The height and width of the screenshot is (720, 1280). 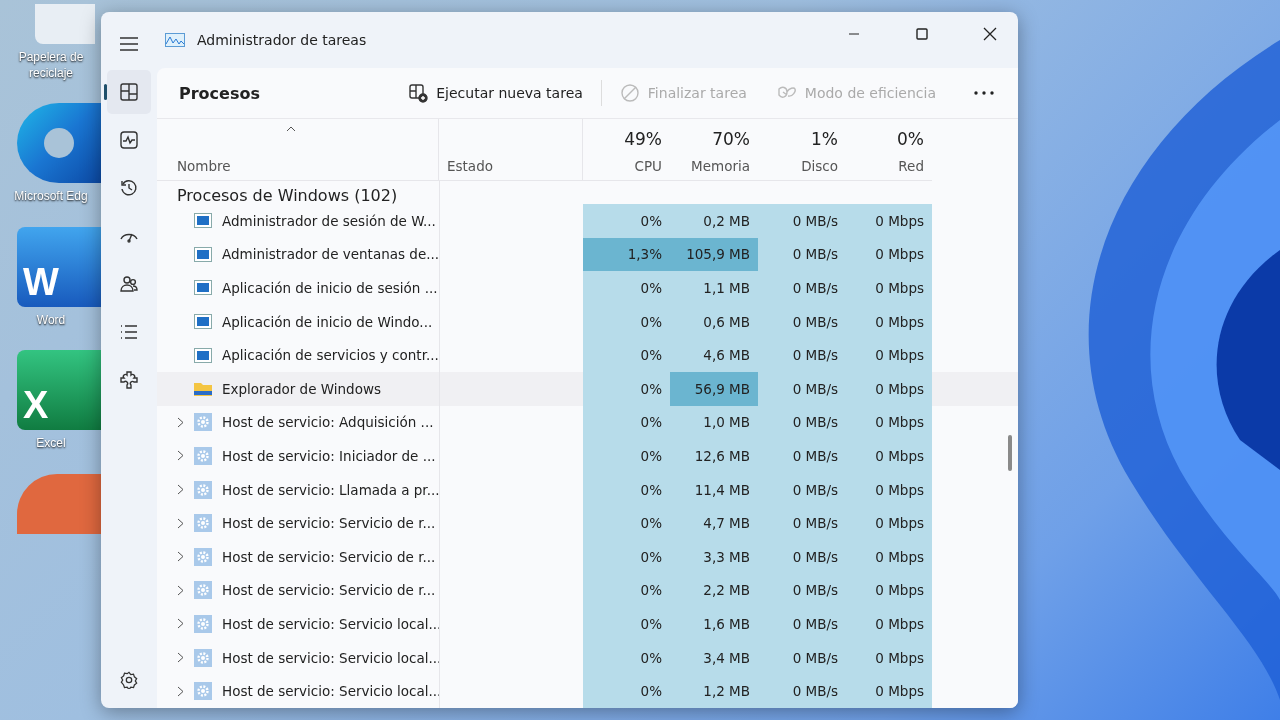 What do you see at coordinates (59, 266) in the screenshot?
I see `word-logo-icon: W` at bounding box center [59, 266].